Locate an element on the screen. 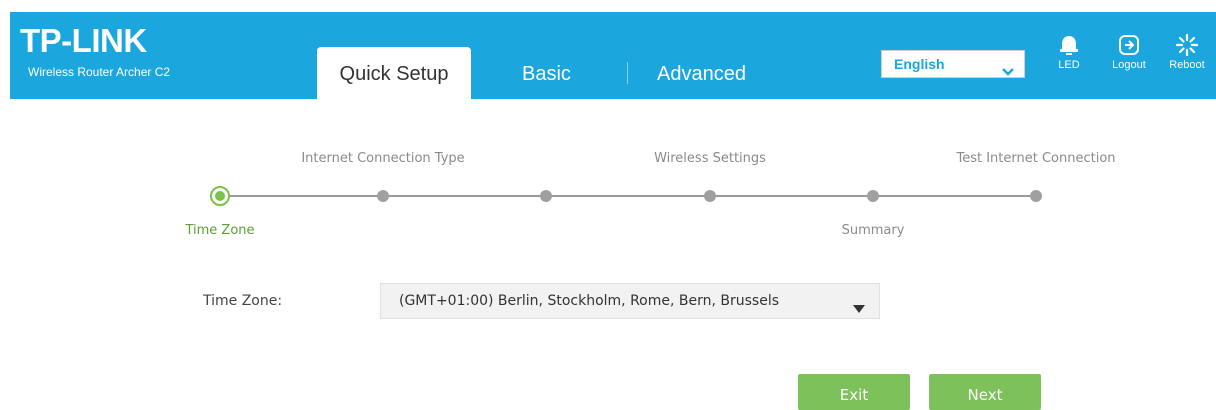 This screenshot has width=1216, height=410. language-value: English is located at coordinates (919, 64).